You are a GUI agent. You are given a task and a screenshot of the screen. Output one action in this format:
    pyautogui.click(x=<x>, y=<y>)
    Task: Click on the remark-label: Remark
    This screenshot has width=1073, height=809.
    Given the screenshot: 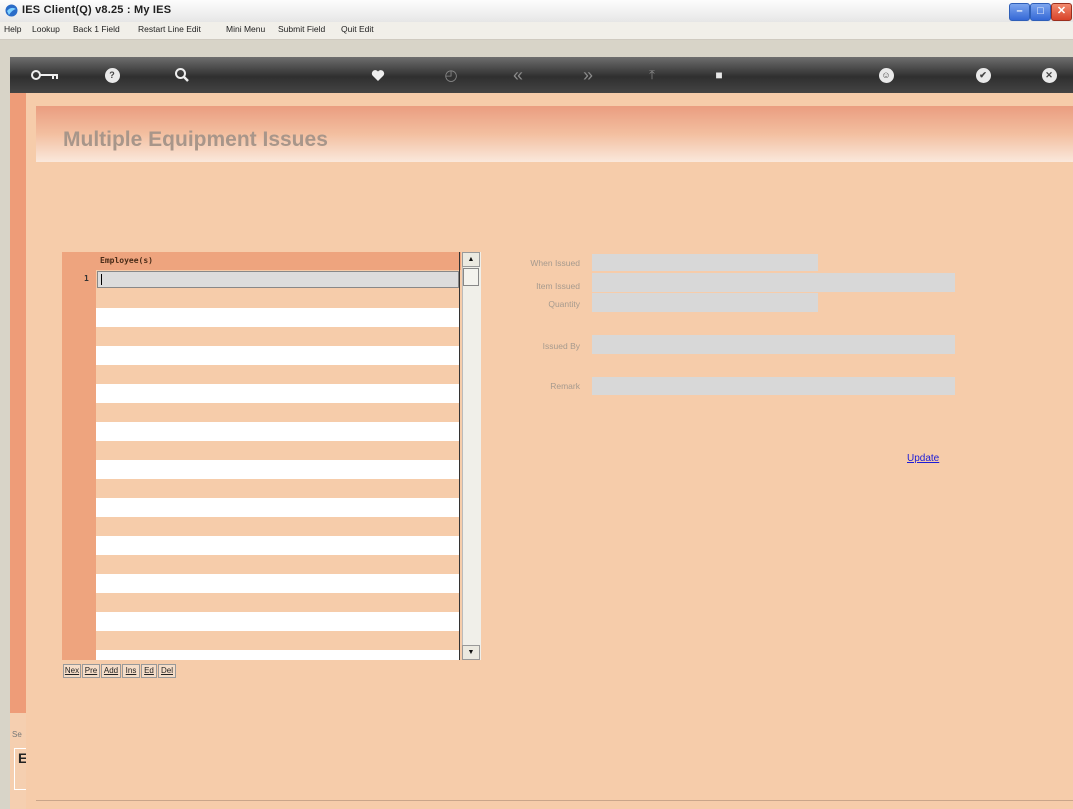 What is the action you would take?
    pyautogui.click(x=565, y=386)
    